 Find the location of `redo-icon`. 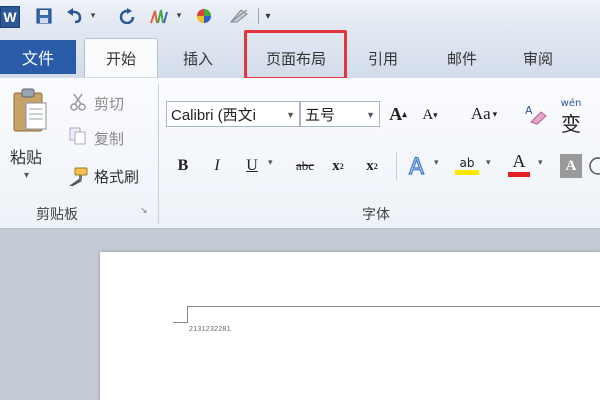

redo-icon is located at coordinates (127, 16).